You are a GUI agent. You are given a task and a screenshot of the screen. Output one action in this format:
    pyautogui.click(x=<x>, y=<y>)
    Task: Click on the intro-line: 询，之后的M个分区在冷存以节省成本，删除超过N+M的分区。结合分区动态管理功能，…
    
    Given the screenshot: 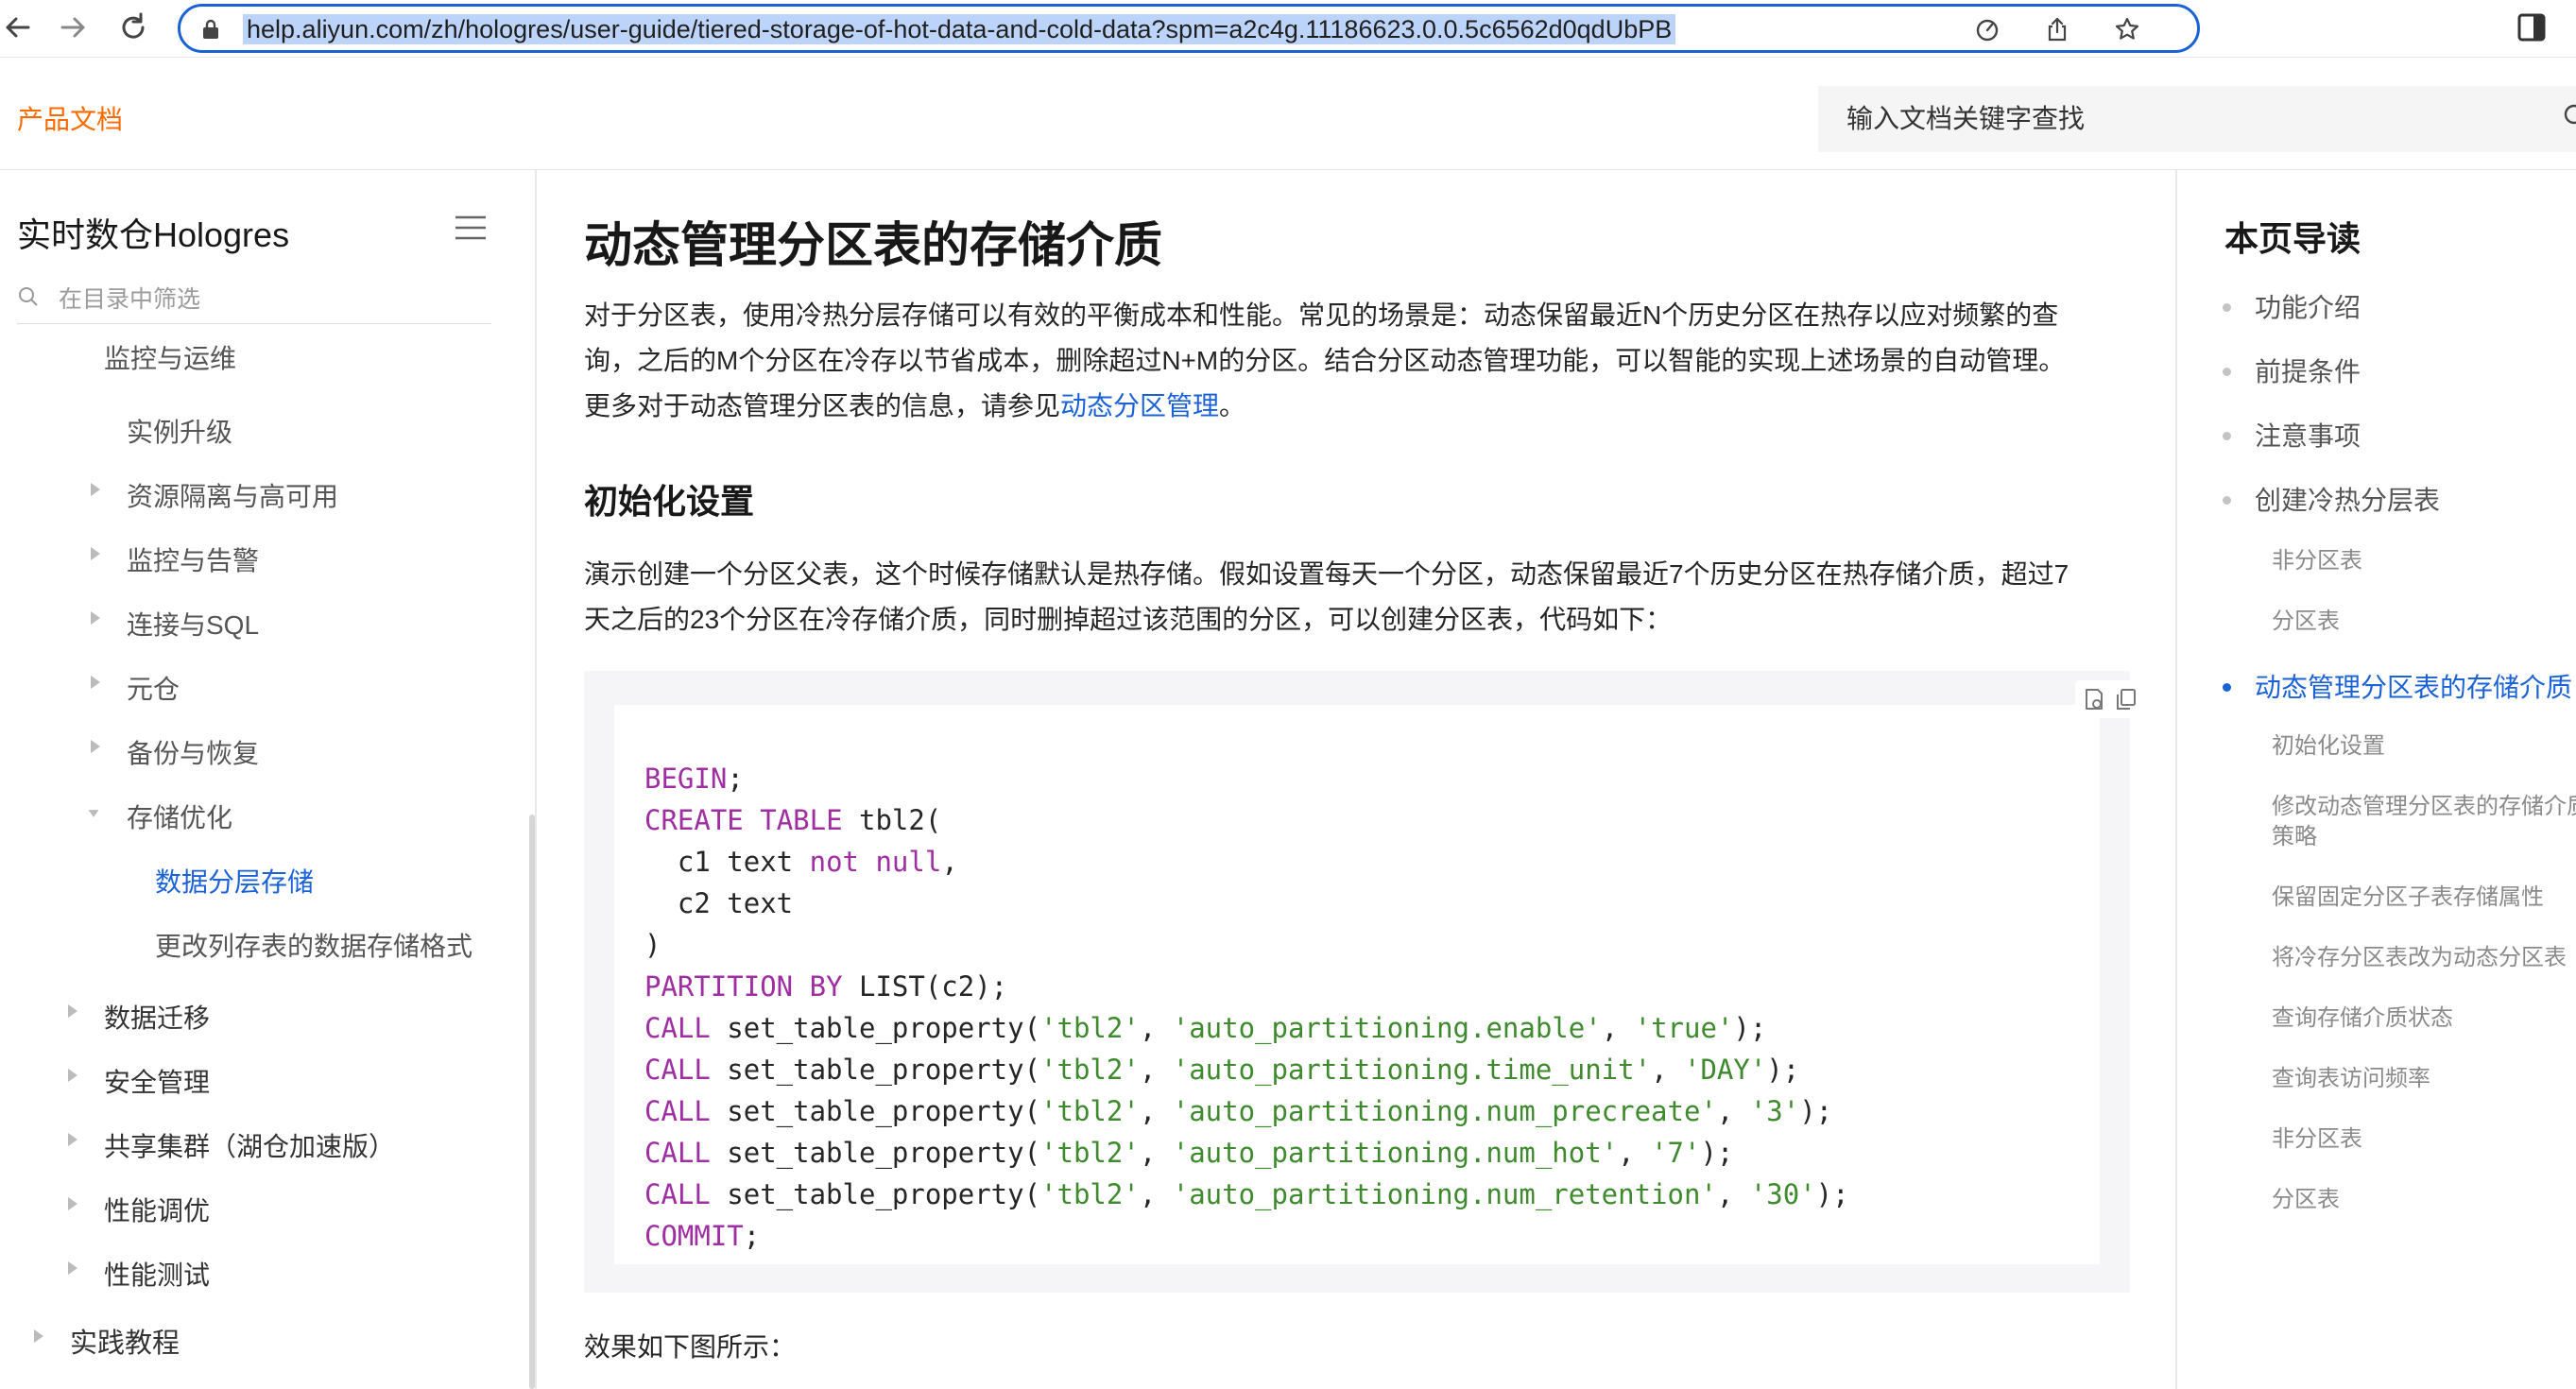 What is the action you would take?
    pyautogui.click(x=1325, y=360)
    